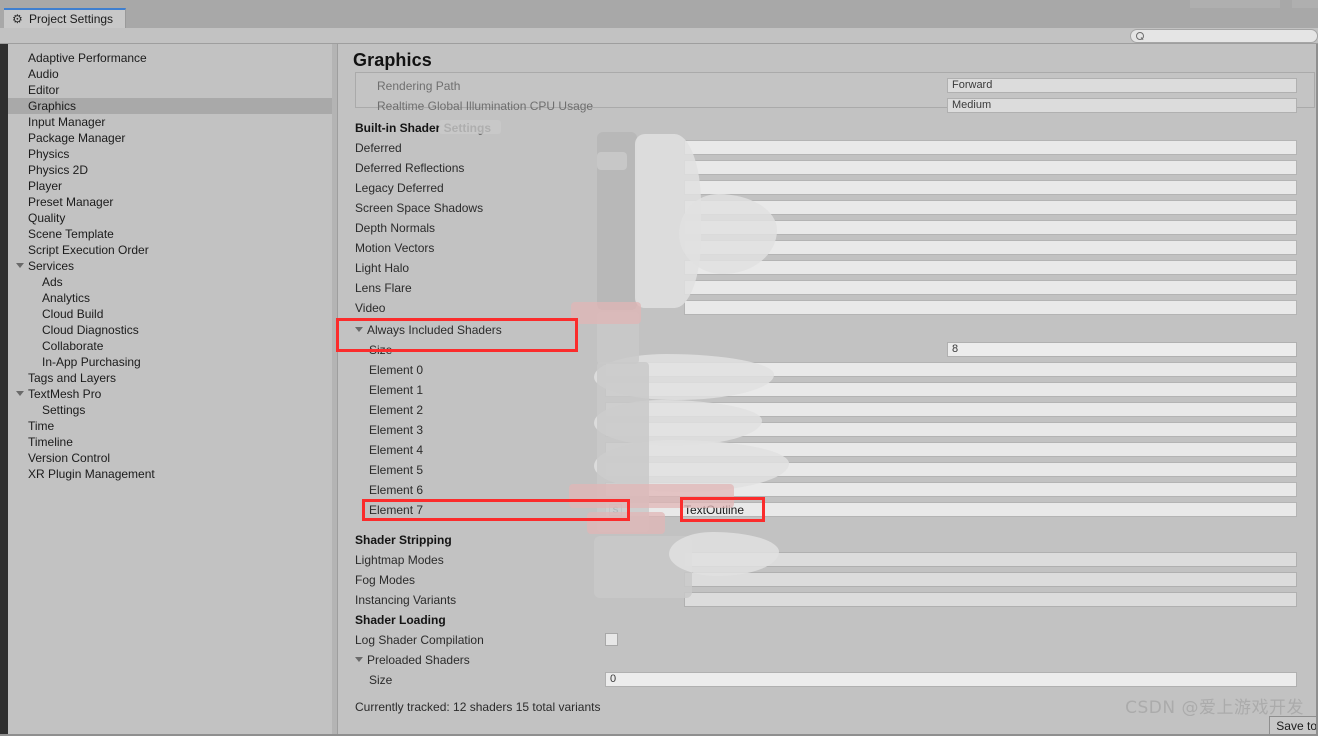  Describe the element at coordinates (172, 394) in the screenshot. I see `sidebar-item-textmesh-pro: TextMesh Pro` at that location.